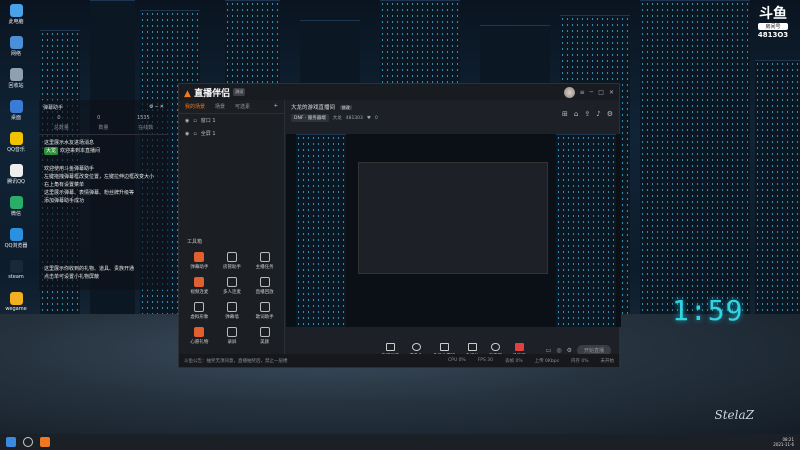  I want to click on desktop-icon-label: QQ浏览器, so click(16, 246).